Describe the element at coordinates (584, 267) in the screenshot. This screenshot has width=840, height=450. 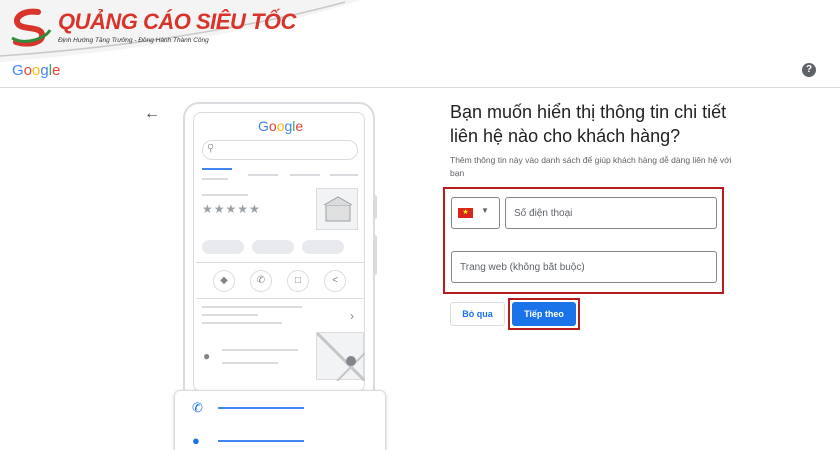
I see `website-input` at that location.